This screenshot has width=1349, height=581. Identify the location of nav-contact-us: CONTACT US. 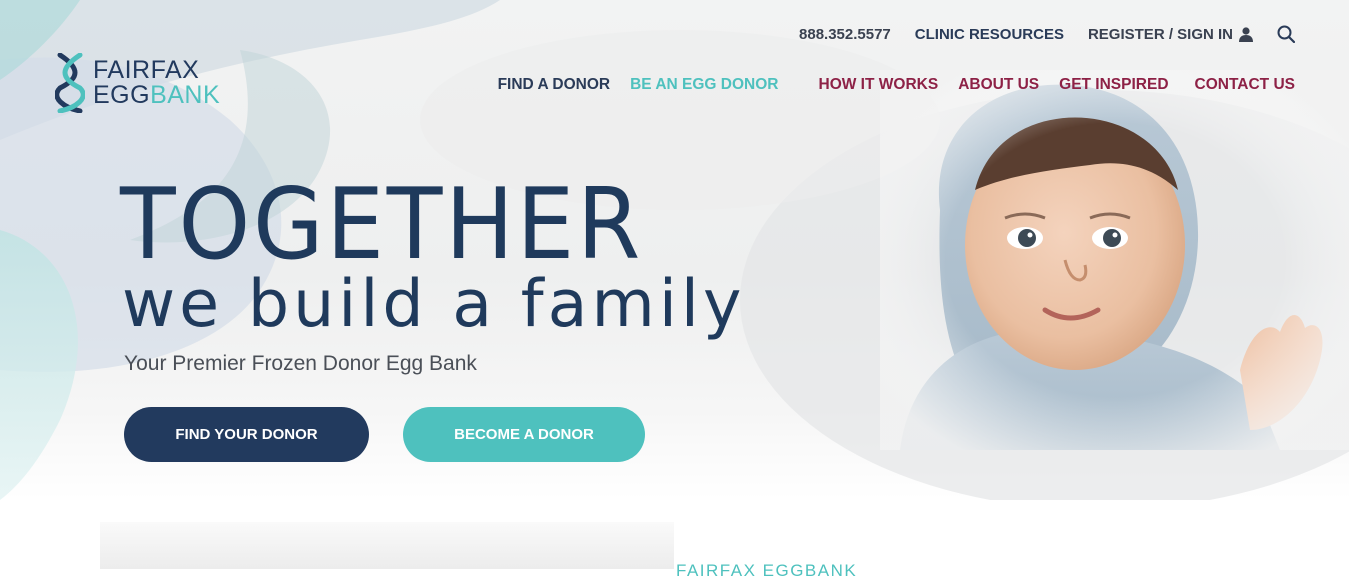
(1245, 85).